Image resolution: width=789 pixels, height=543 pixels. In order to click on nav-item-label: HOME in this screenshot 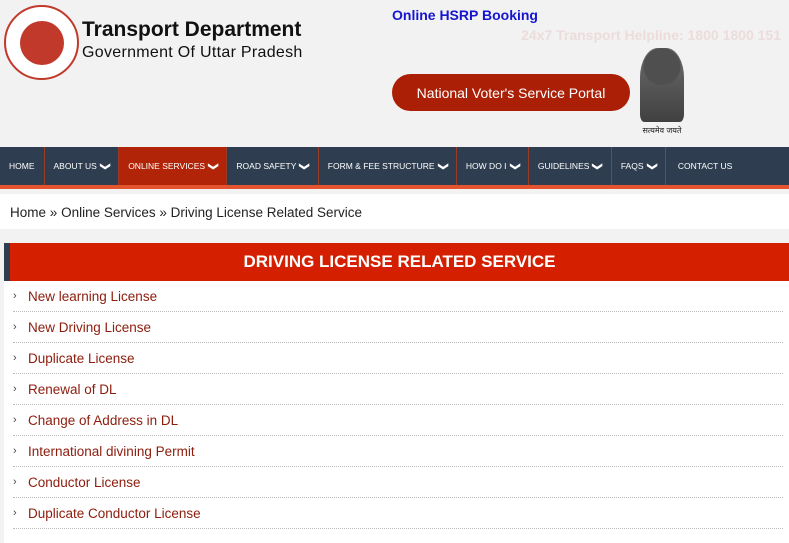, I will do `click(22, 166)`.